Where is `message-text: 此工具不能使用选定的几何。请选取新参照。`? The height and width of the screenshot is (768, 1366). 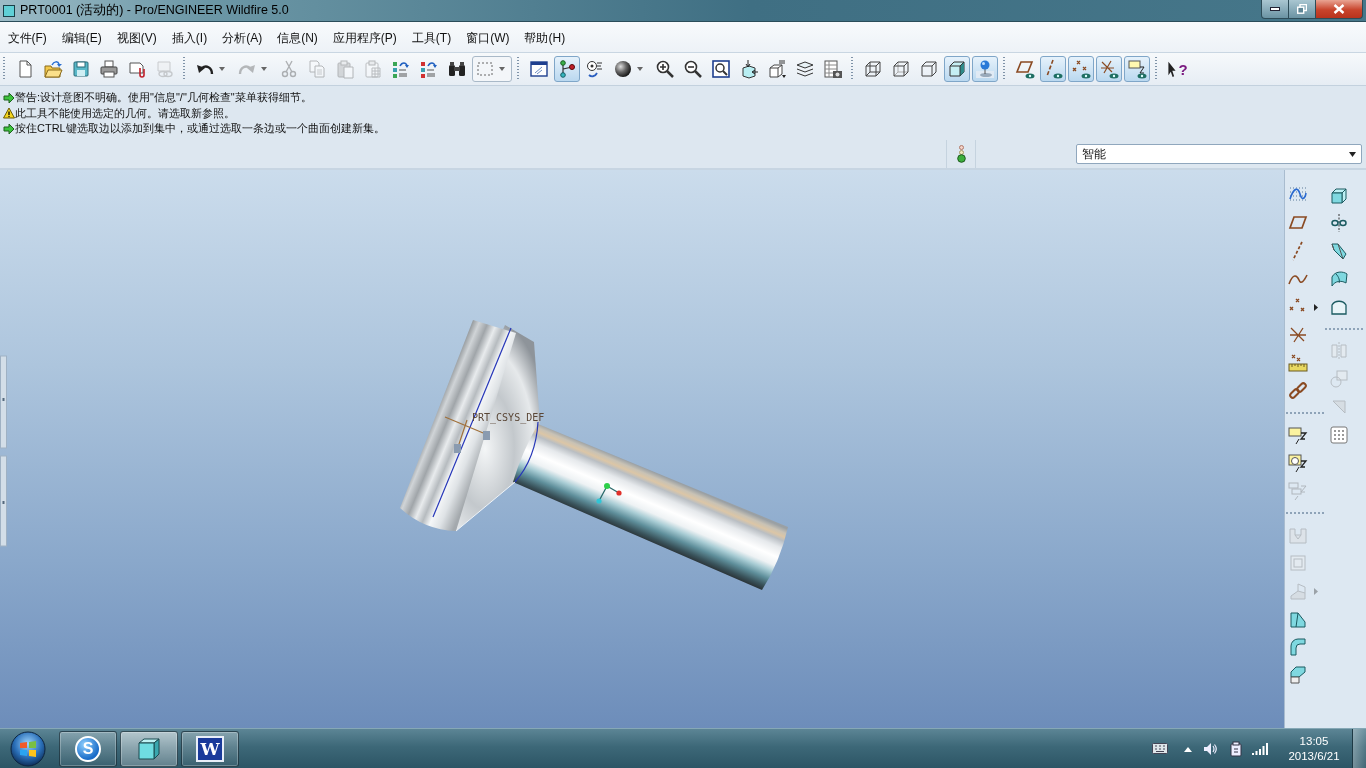 message-text: 此工具不能使用选定的几何。请选取新参照。 is located at coordinates (125, 113).